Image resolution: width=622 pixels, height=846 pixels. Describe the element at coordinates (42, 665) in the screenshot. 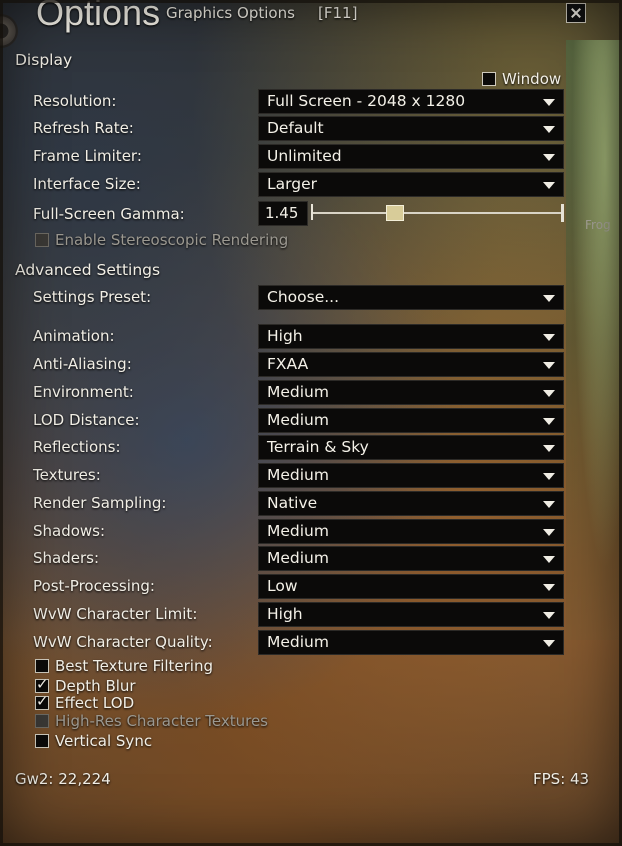

I see `best-texture-filtering-checkbox` at that location.